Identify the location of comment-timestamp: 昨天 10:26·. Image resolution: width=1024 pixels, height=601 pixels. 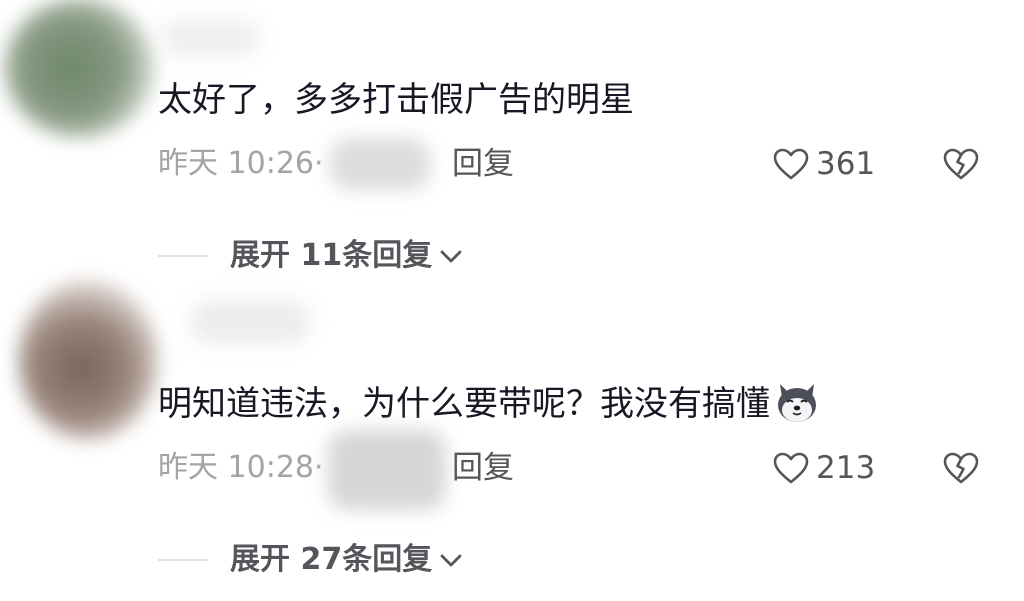
(241, 164).